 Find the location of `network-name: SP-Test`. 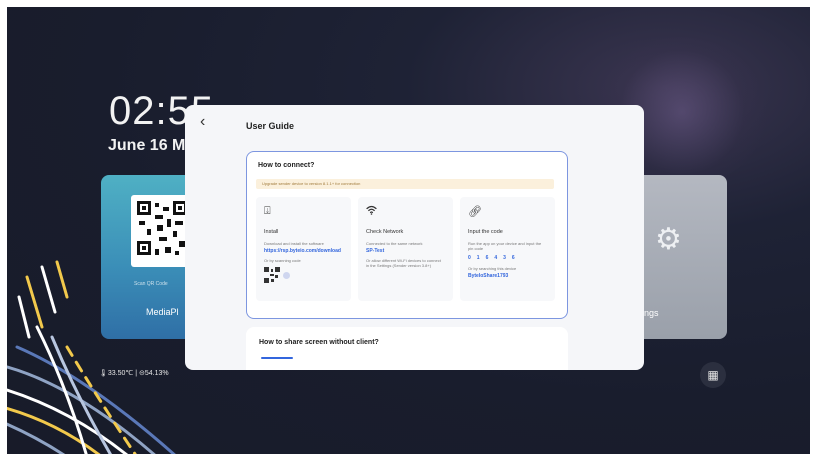

network-name: SP-Test is located at coordinates (375, 251).